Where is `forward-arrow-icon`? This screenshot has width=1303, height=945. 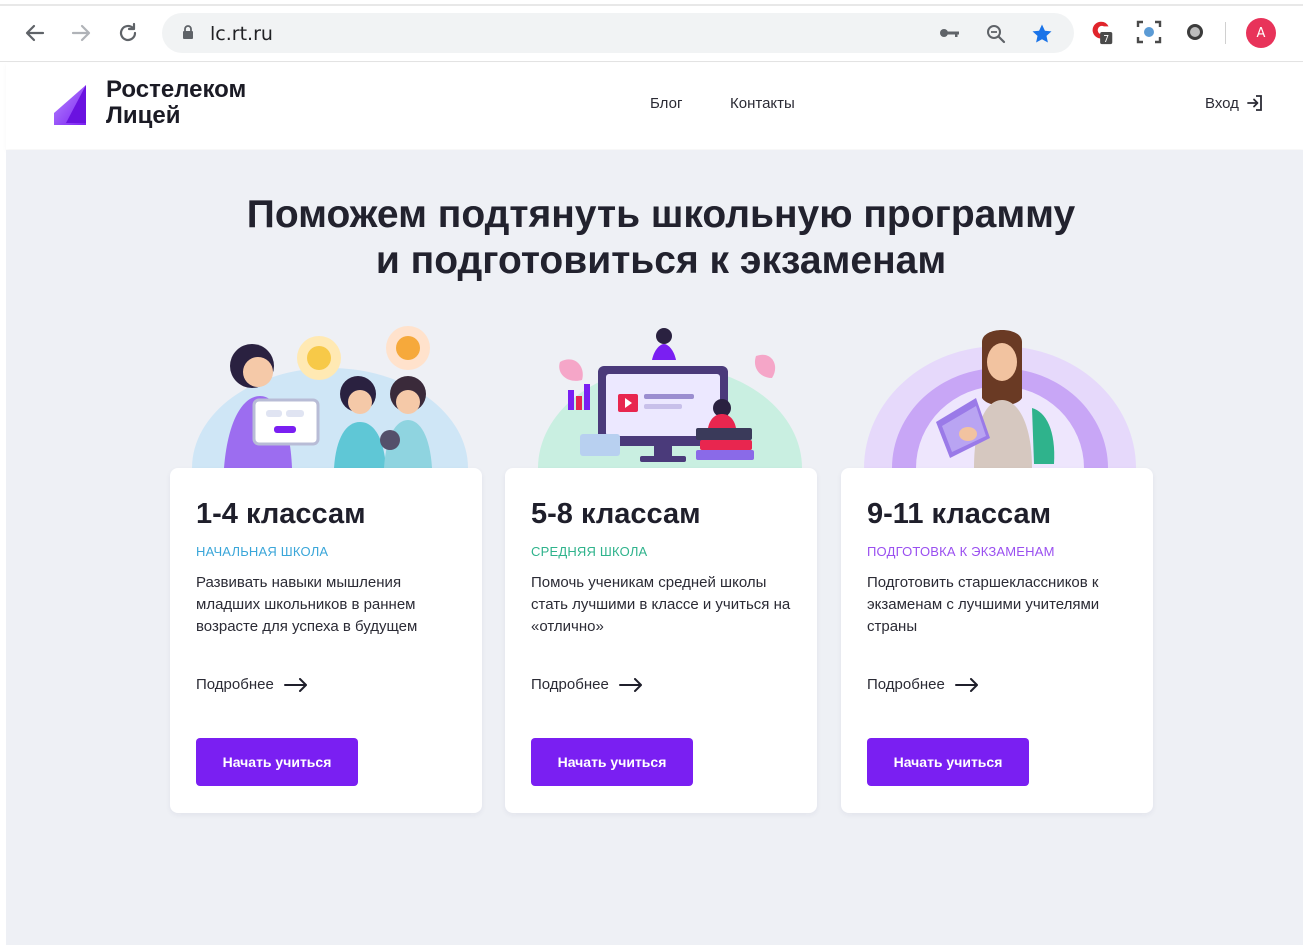 forward-arrow-icon is located at coordinates (81, 33).